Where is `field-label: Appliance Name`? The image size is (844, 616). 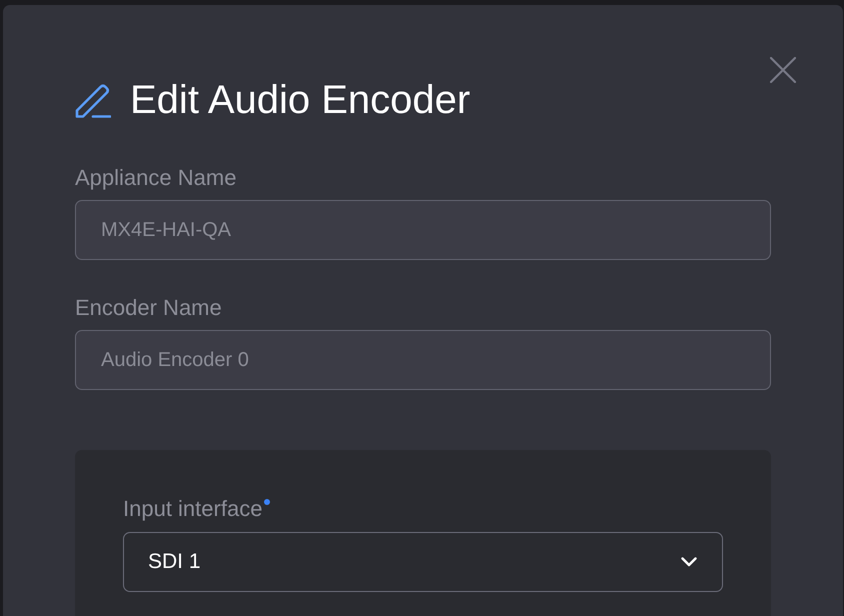 field-label: Appliance Name is located at coordinates (155, 178).